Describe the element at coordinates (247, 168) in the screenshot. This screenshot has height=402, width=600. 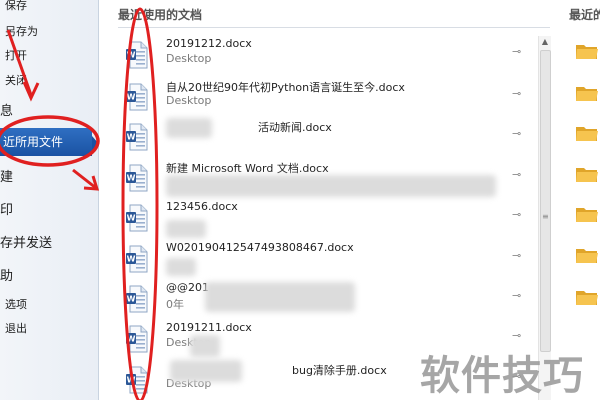
I see `recent-doc-name: 新建 Microsoft Word 文档.docx` at that location.